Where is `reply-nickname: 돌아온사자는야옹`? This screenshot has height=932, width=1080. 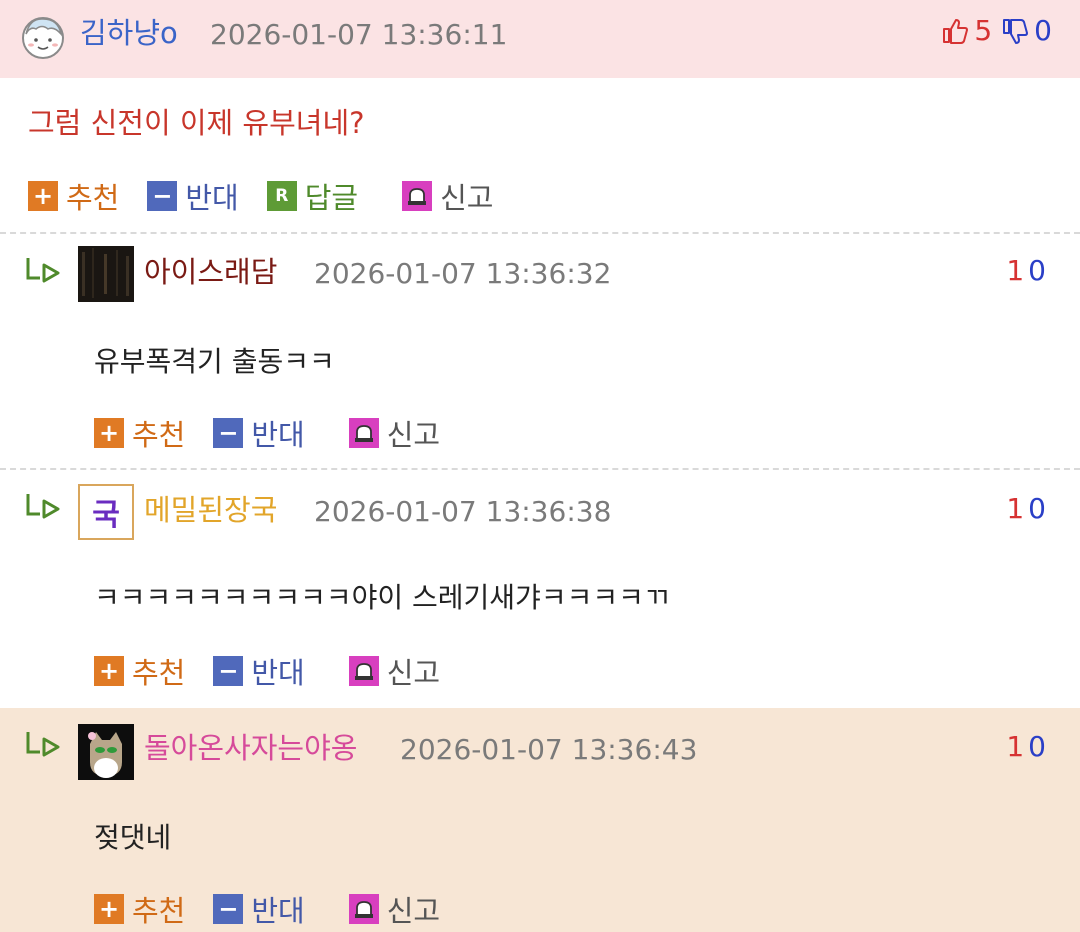 reply-nickname: 돌아온사자는야옹 is located at coordinates (250, 748).